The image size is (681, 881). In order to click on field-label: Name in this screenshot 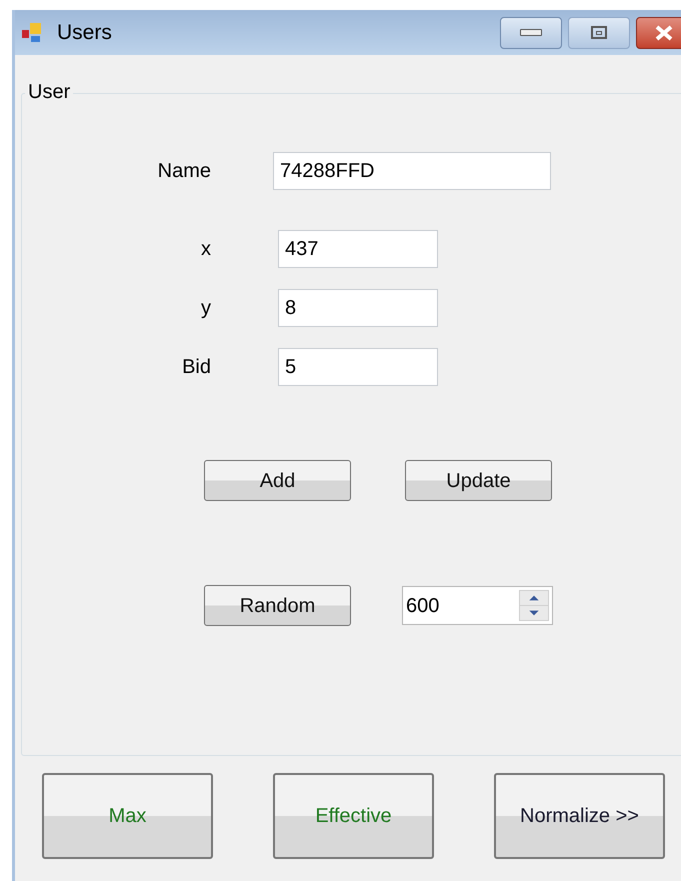, I will do `click(183, 171)`.